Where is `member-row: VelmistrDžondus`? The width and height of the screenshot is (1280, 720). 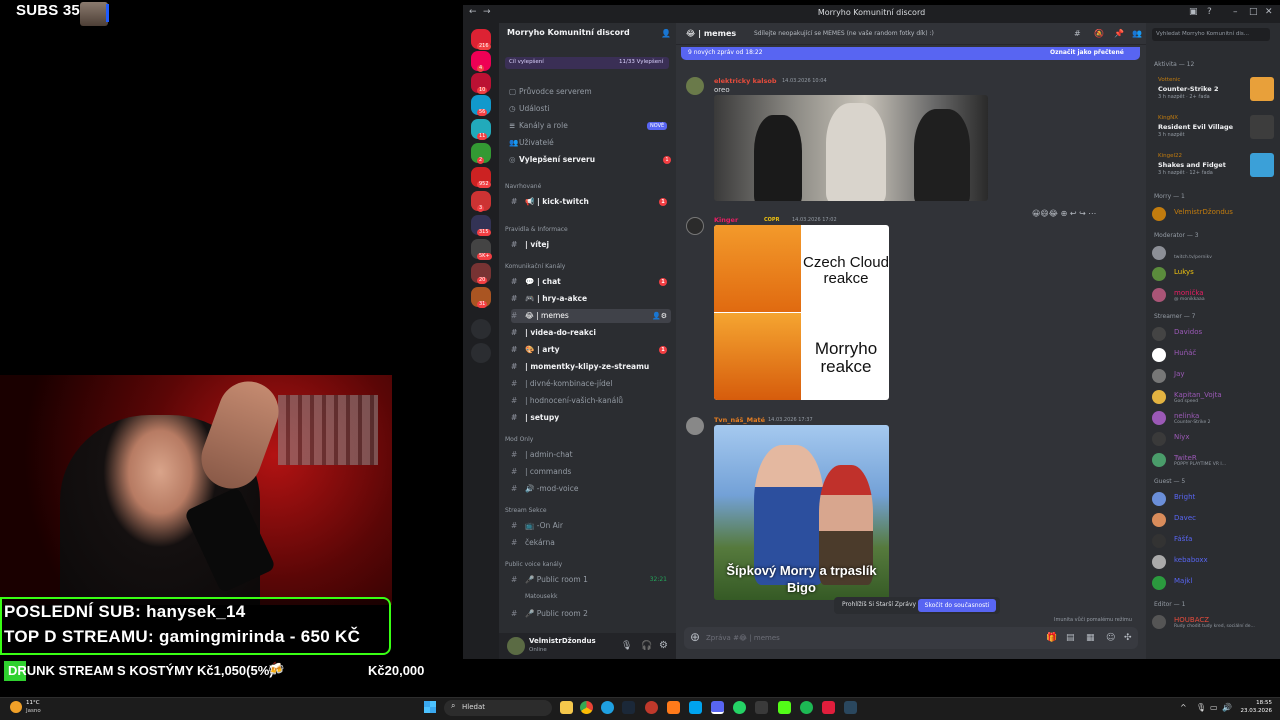 member-row: VelmistrDžondus is located at coordinates (1214, 214).